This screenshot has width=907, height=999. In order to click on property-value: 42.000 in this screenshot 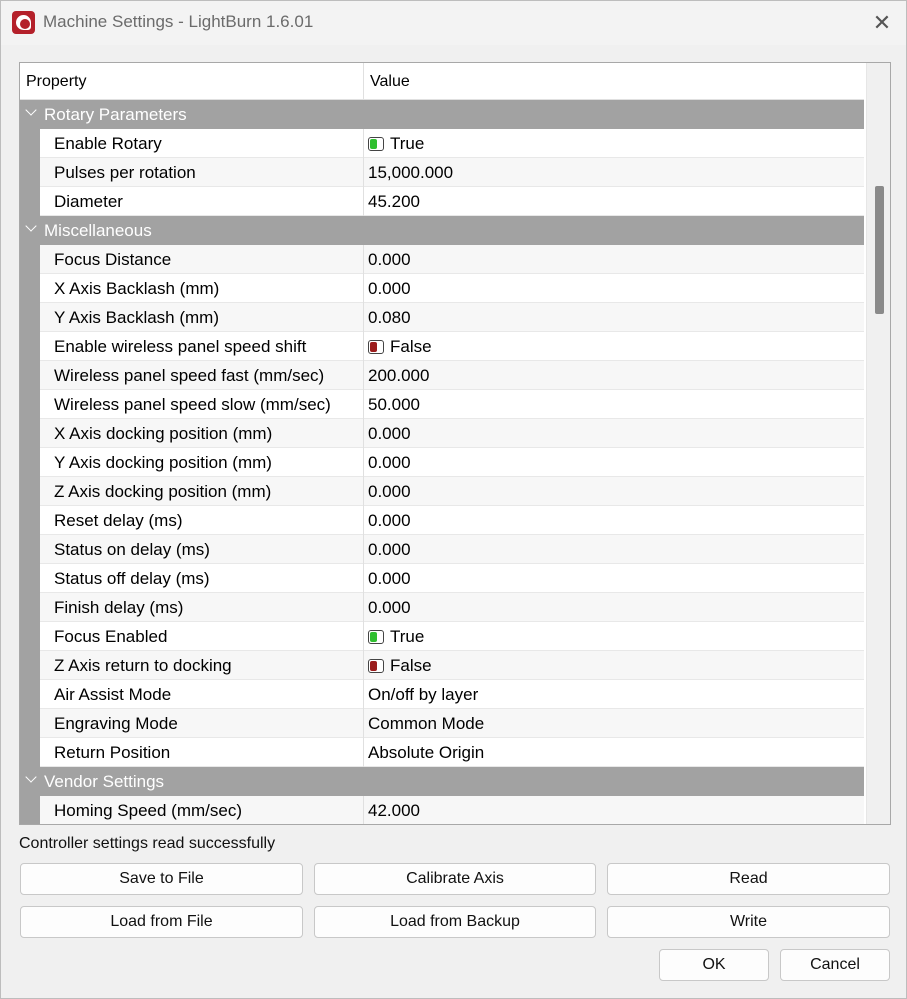, I will do `click(394, 811)`.